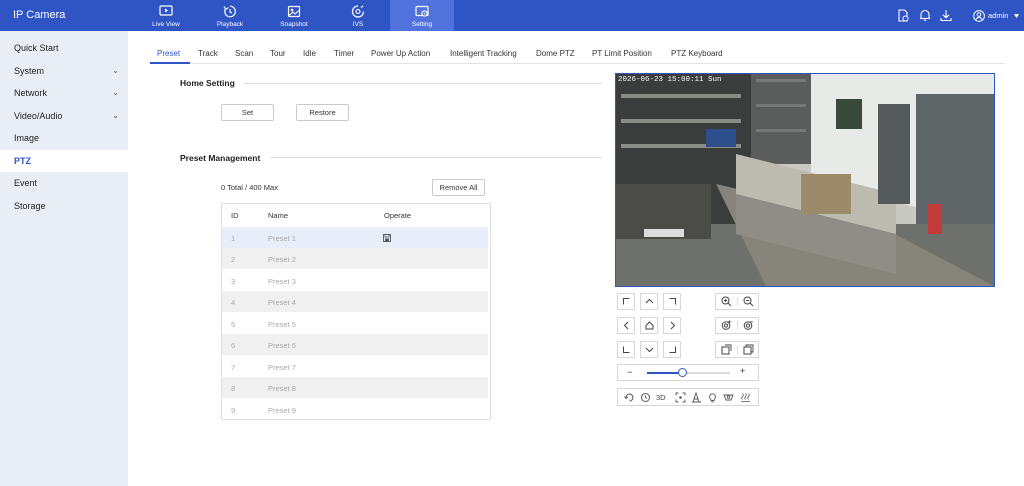 Image resolution: width=1024 pixels, height=486 pixels. I want to click on focus-near-button, so click(726, 325).